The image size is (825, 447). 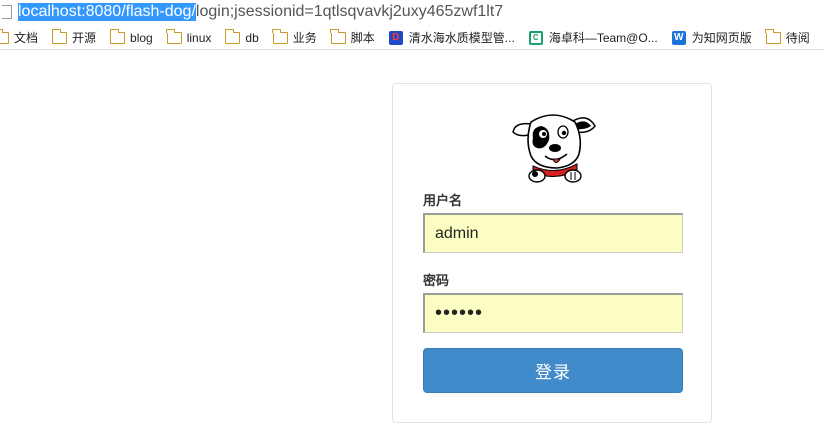 I want to click on bookmark-business: 业务, so click(x=294, y=37).